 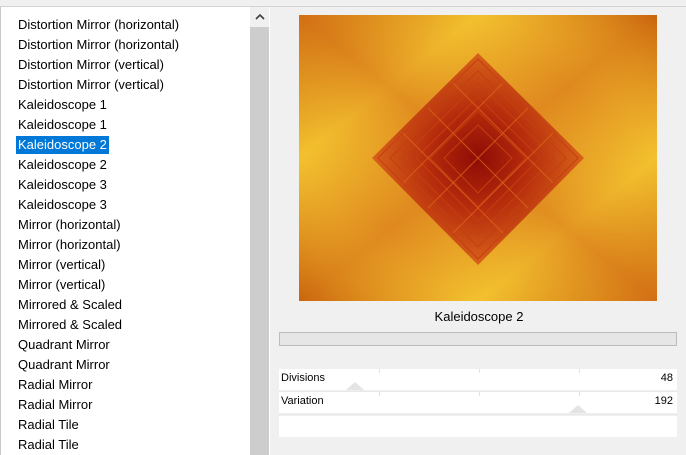 I want to click on scroll-thumb, so click(x=259, y=241).